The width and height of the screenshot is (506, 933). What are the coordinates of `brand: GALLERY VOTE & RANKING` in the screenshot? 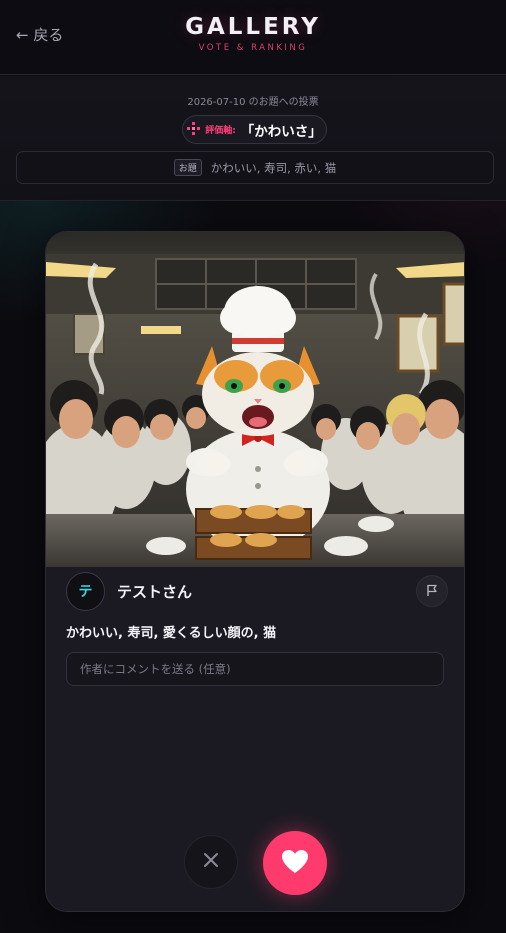 It's located at (253, 33).